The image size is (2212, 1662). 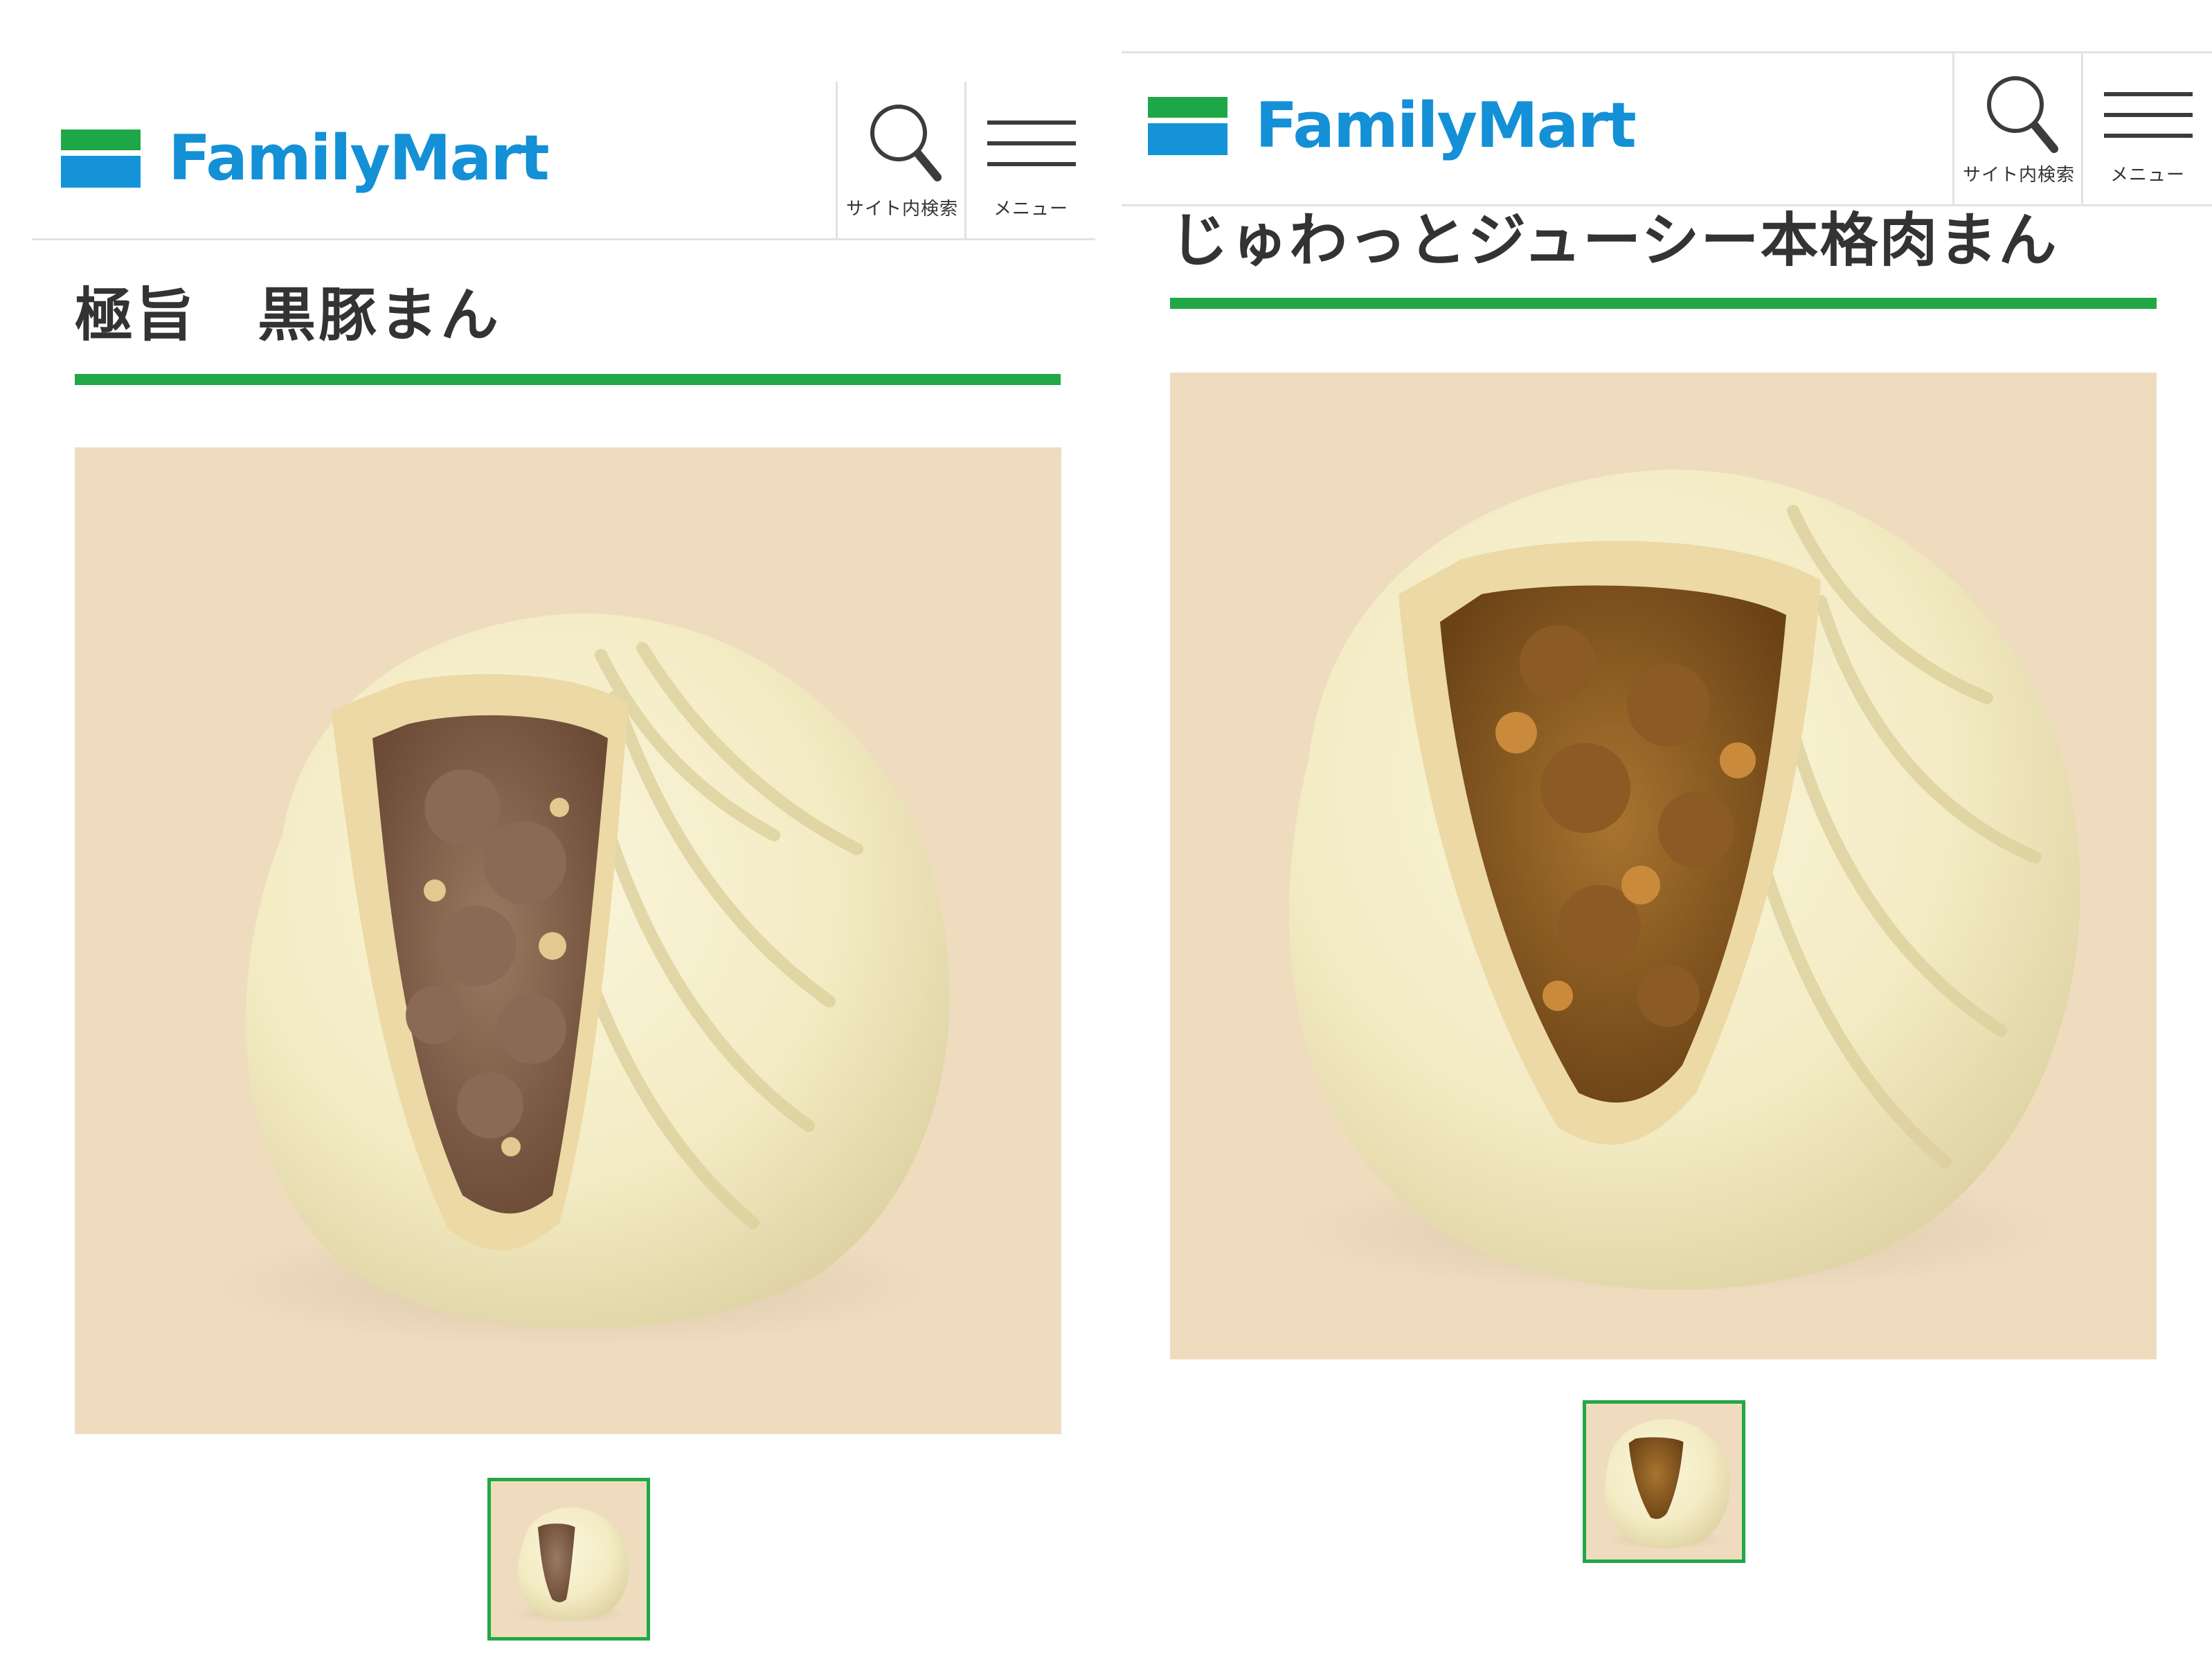 I want to click on nikuman-photo, so click(x=581, y=980).